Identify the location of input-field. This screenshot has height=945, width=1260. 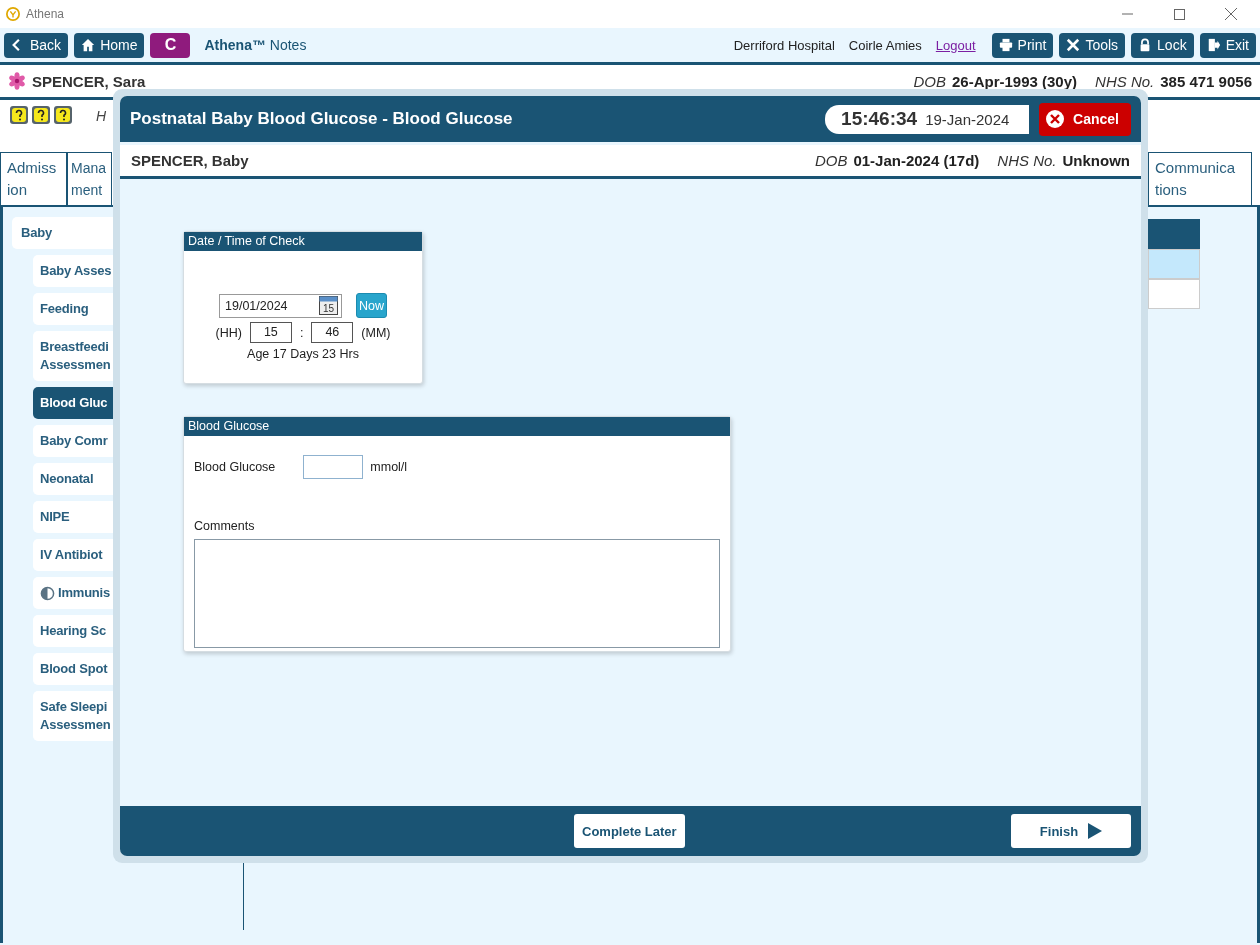
(333, 467).